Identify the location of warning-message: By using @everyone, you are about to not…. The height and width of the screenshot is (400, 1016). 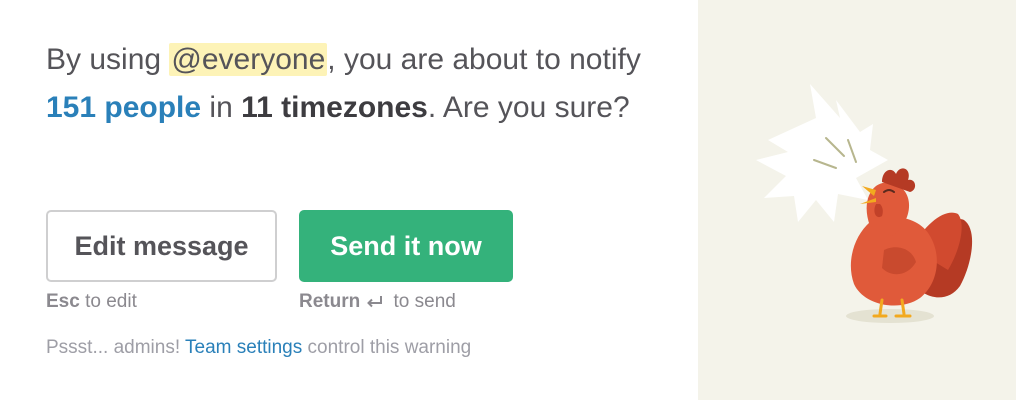
(356, 84).